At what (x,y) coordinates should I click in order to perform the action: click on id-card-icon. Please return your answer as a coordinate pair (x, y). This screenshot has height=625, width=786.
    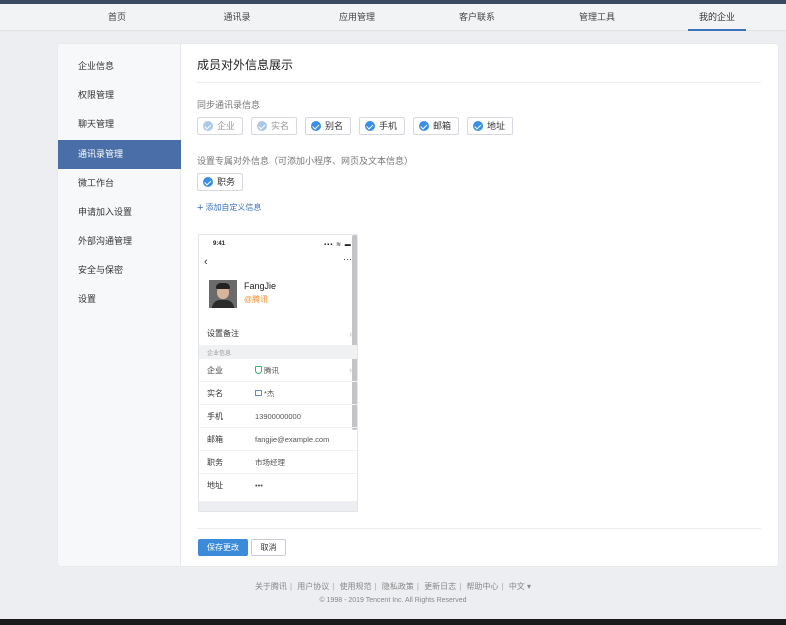
    Looking at the image, I should click on (258, 393).